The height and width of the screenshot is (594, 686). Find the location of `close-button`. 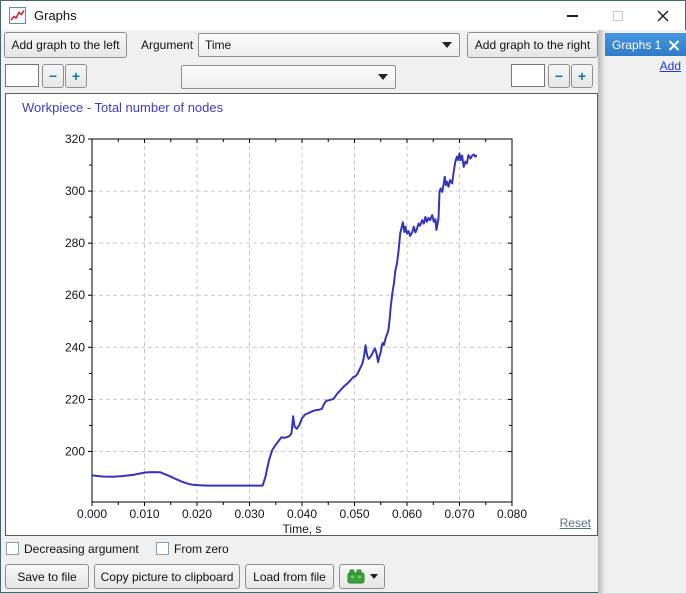

close-button is located at coordinates (662, 15).